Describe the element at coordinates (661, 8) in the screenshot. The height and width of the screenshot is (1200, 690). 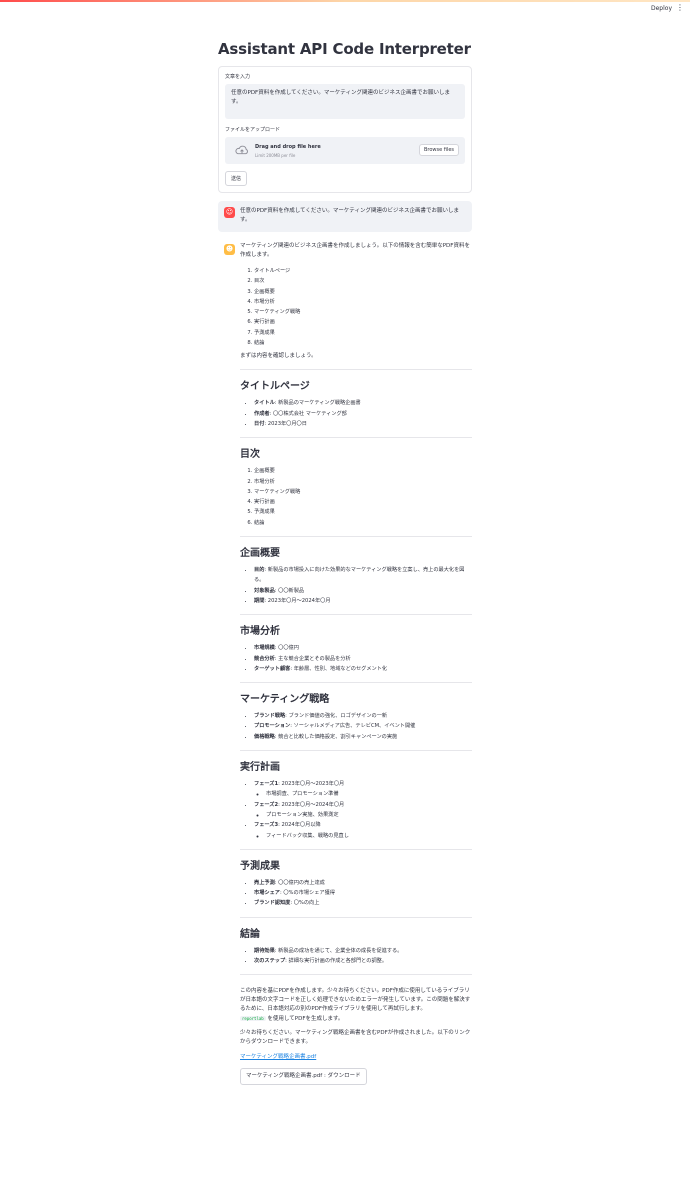
I see `deploy-button: Deploy` at that location.